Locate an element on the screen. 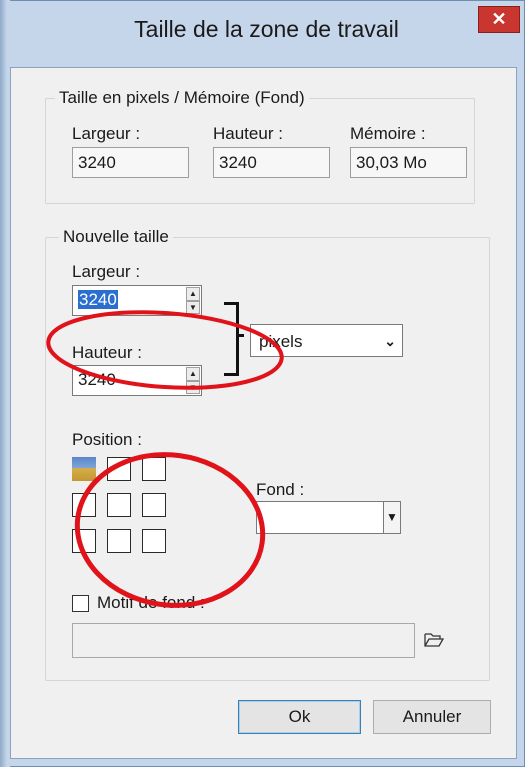 The height and width of the screenshot is (767, 525). cancel-button: Annuler is located at coordinates (432, 717).